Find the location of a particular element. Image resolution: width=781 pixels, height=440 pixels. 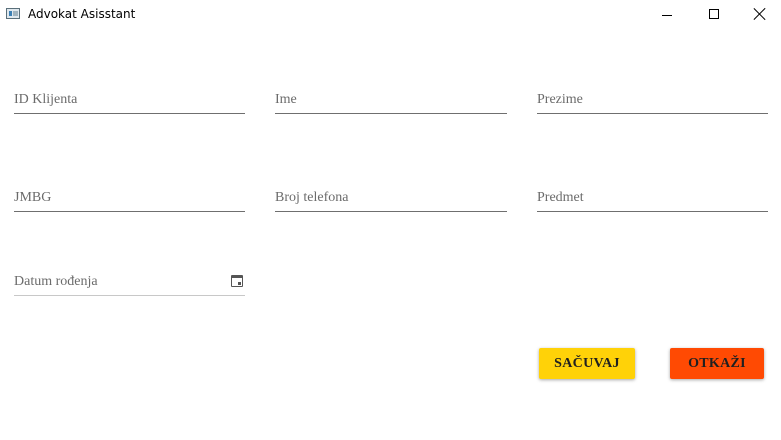

last-name-input is located at coordinates (652, 100).